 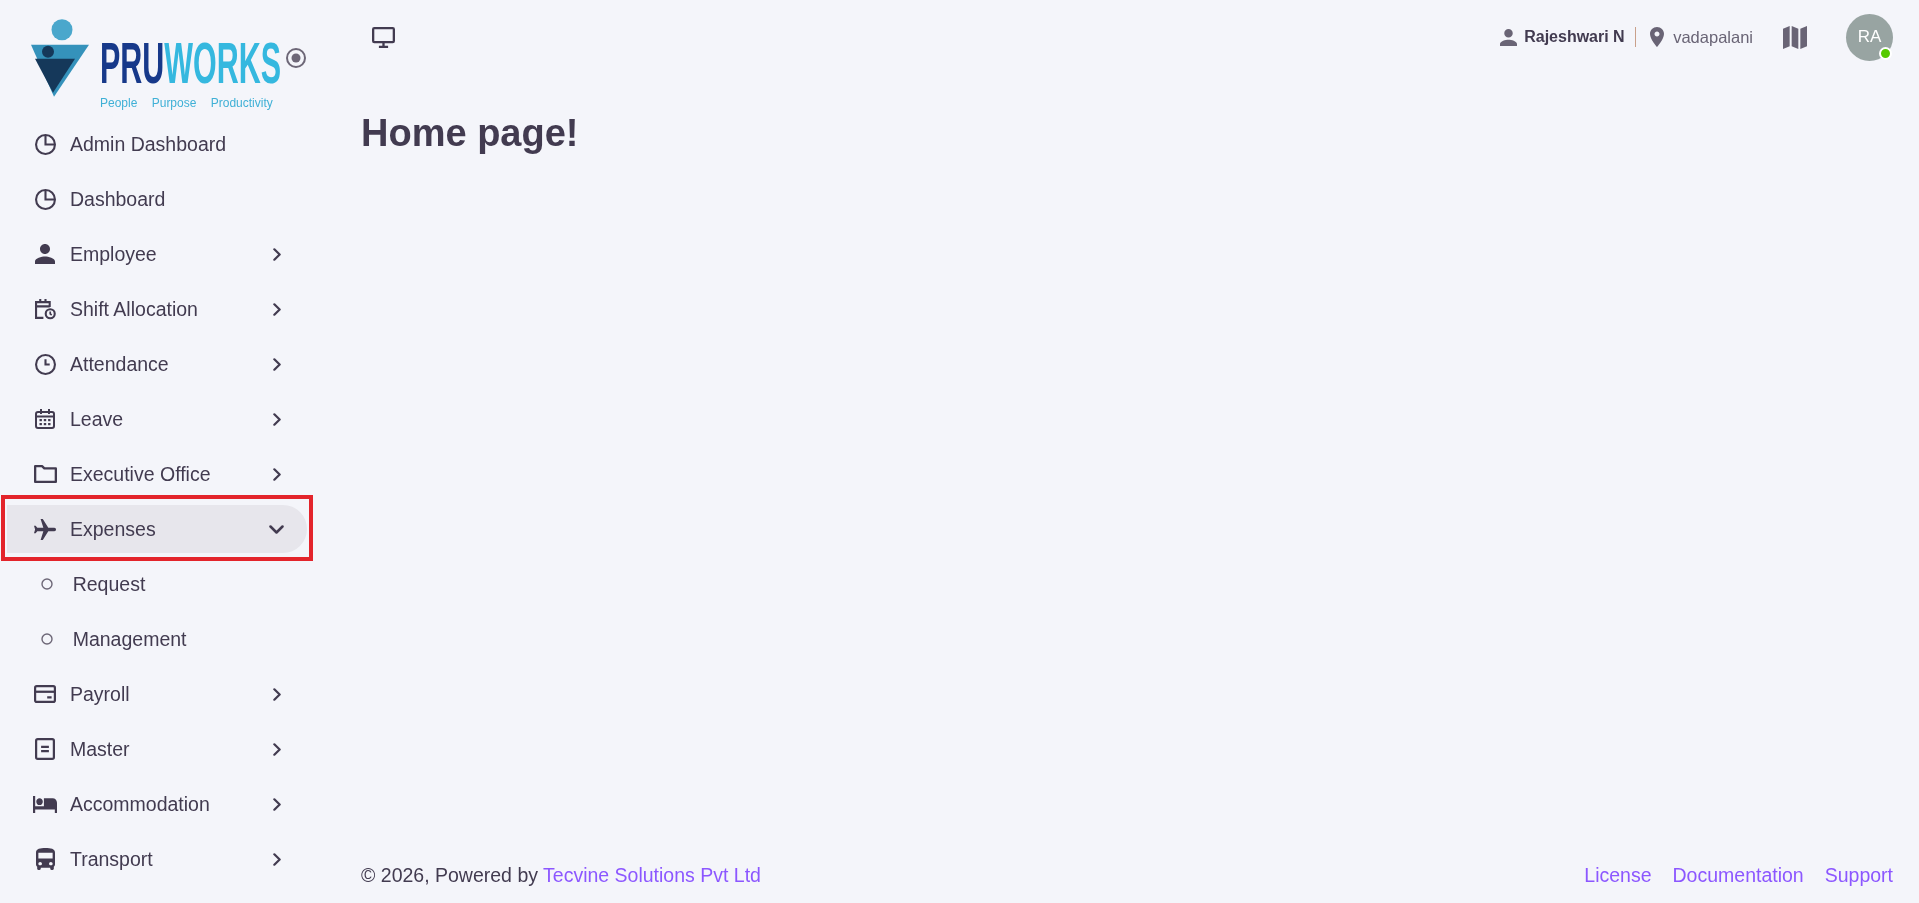 I want to click on sidebar-item: Transport, so click(x=157, y=859).